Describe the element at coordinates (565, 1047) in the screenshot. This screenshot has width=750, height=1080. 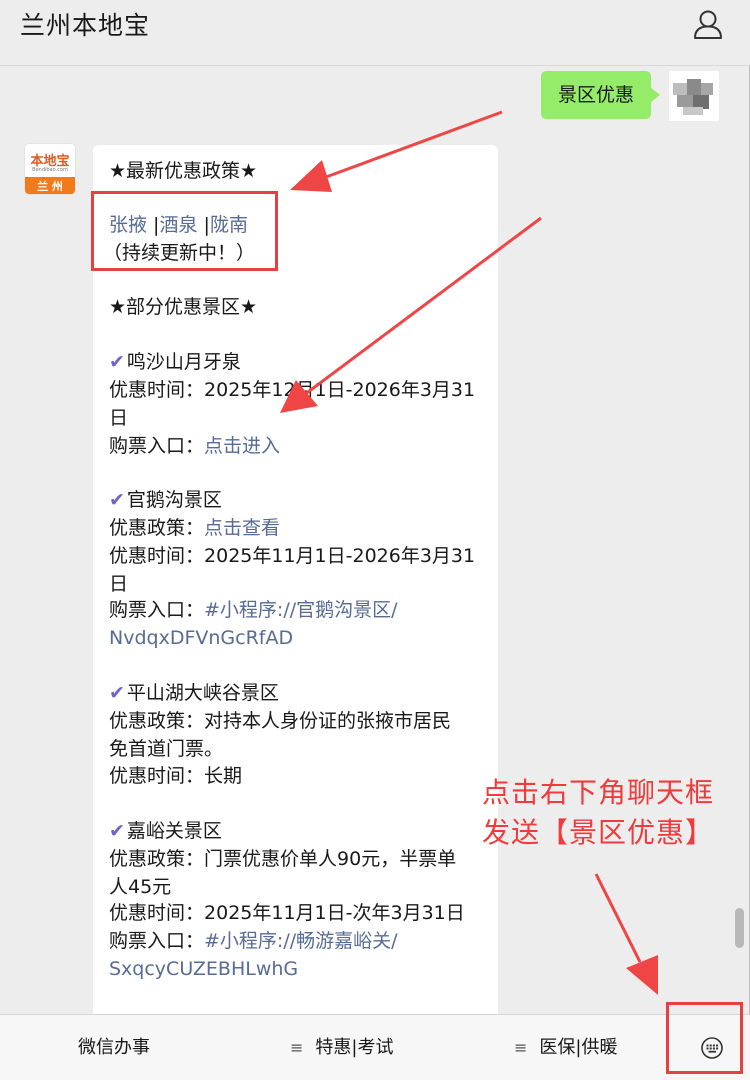
I see `menu-item-insurance-heating: ≡ 医保|供暖` at that location.